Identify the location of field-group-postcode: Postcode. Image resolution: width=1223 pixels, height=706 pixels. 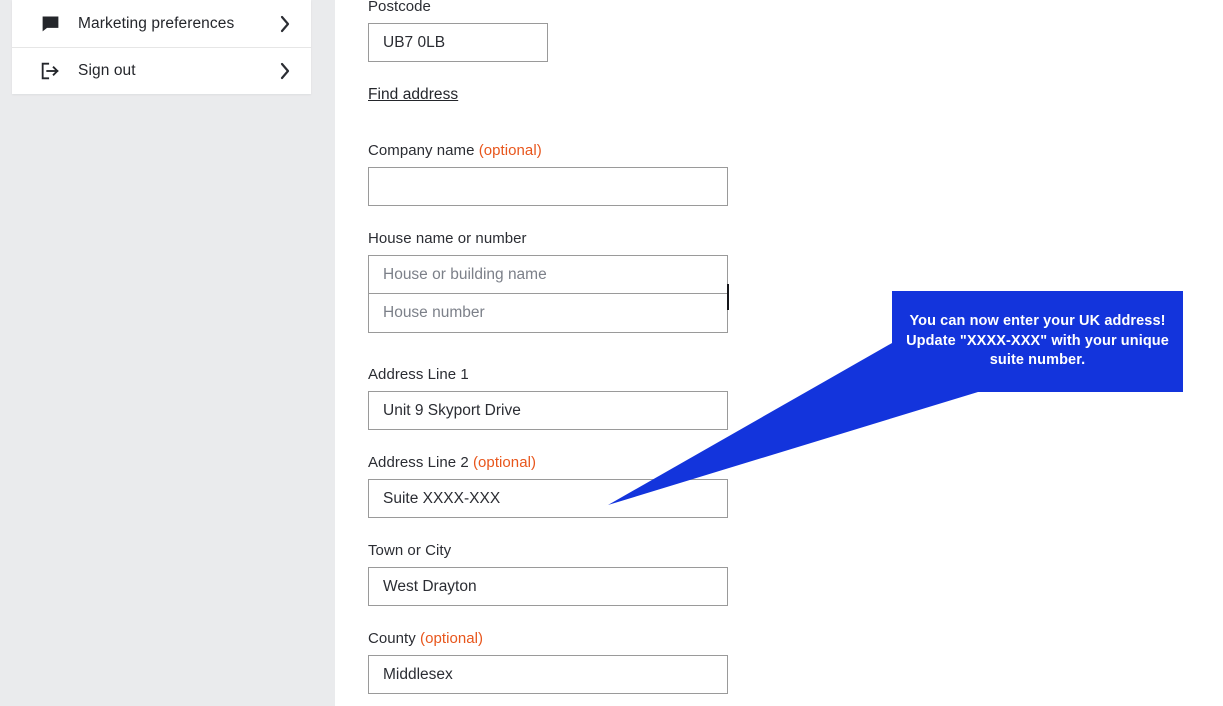
(458, 31).